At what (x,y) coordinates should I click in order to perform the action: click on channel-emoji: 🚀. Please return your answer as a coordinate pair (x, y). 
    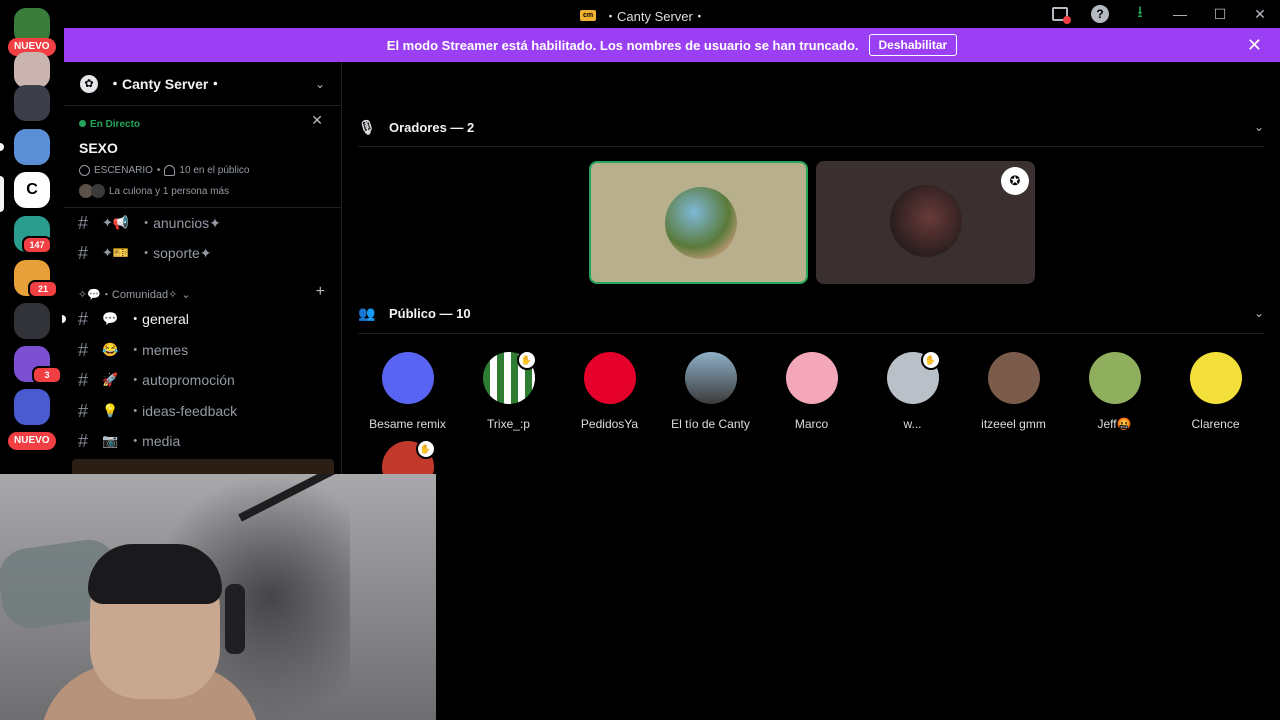
    Looking at the image, I should click on (110, 379).